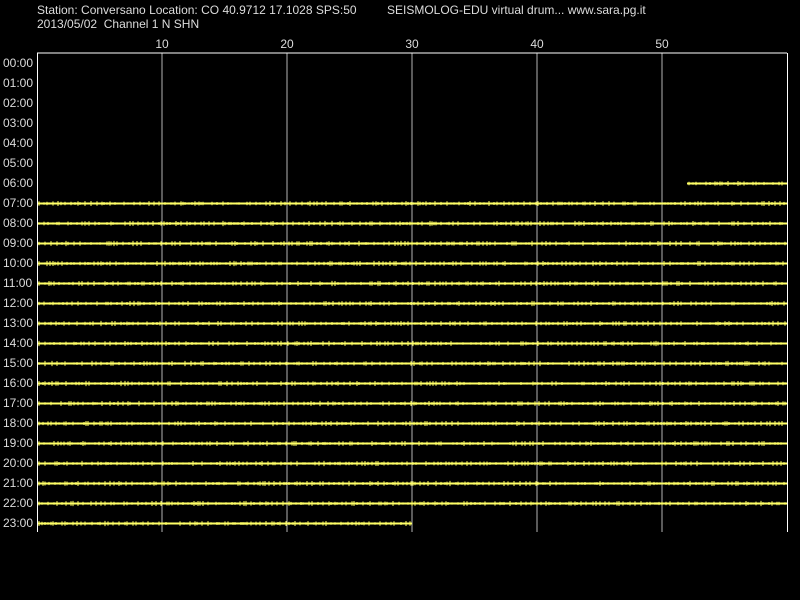 This screenshot has height=600, width=800. I want to click on x-tick-labels: 10 20 30 40 50, so click(412, 44).